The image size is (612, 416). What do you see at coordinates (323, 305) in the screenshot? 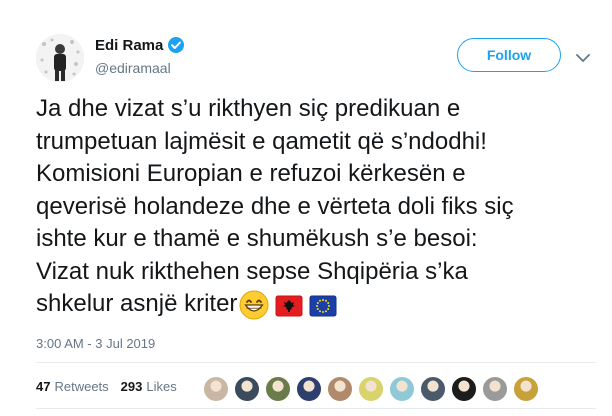
I see `eu-flag-icon` at bounding box center [323, 305].